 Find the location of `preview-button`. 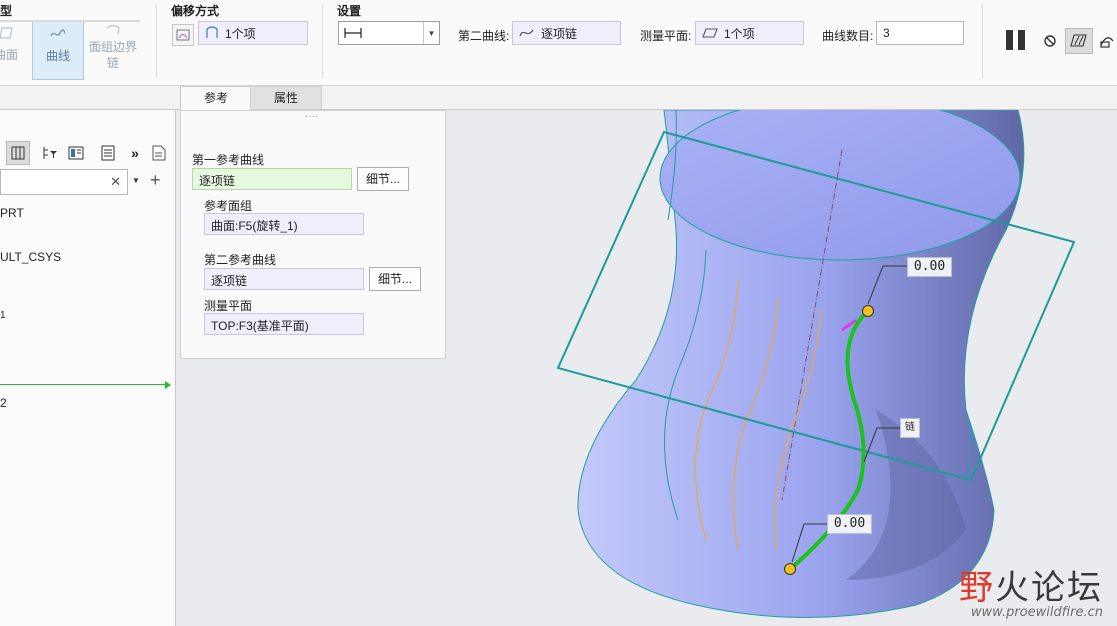

preview-button is located at coordinates (1079, 41).